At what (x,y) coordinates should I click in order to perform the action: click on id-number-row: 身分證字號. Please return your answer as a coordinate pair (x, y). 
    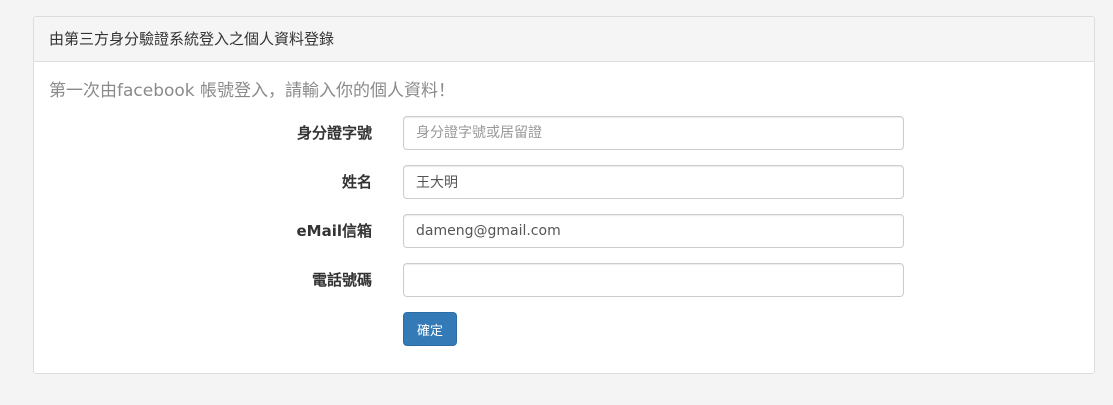
    Looking at the image, I should click on (564, 133).